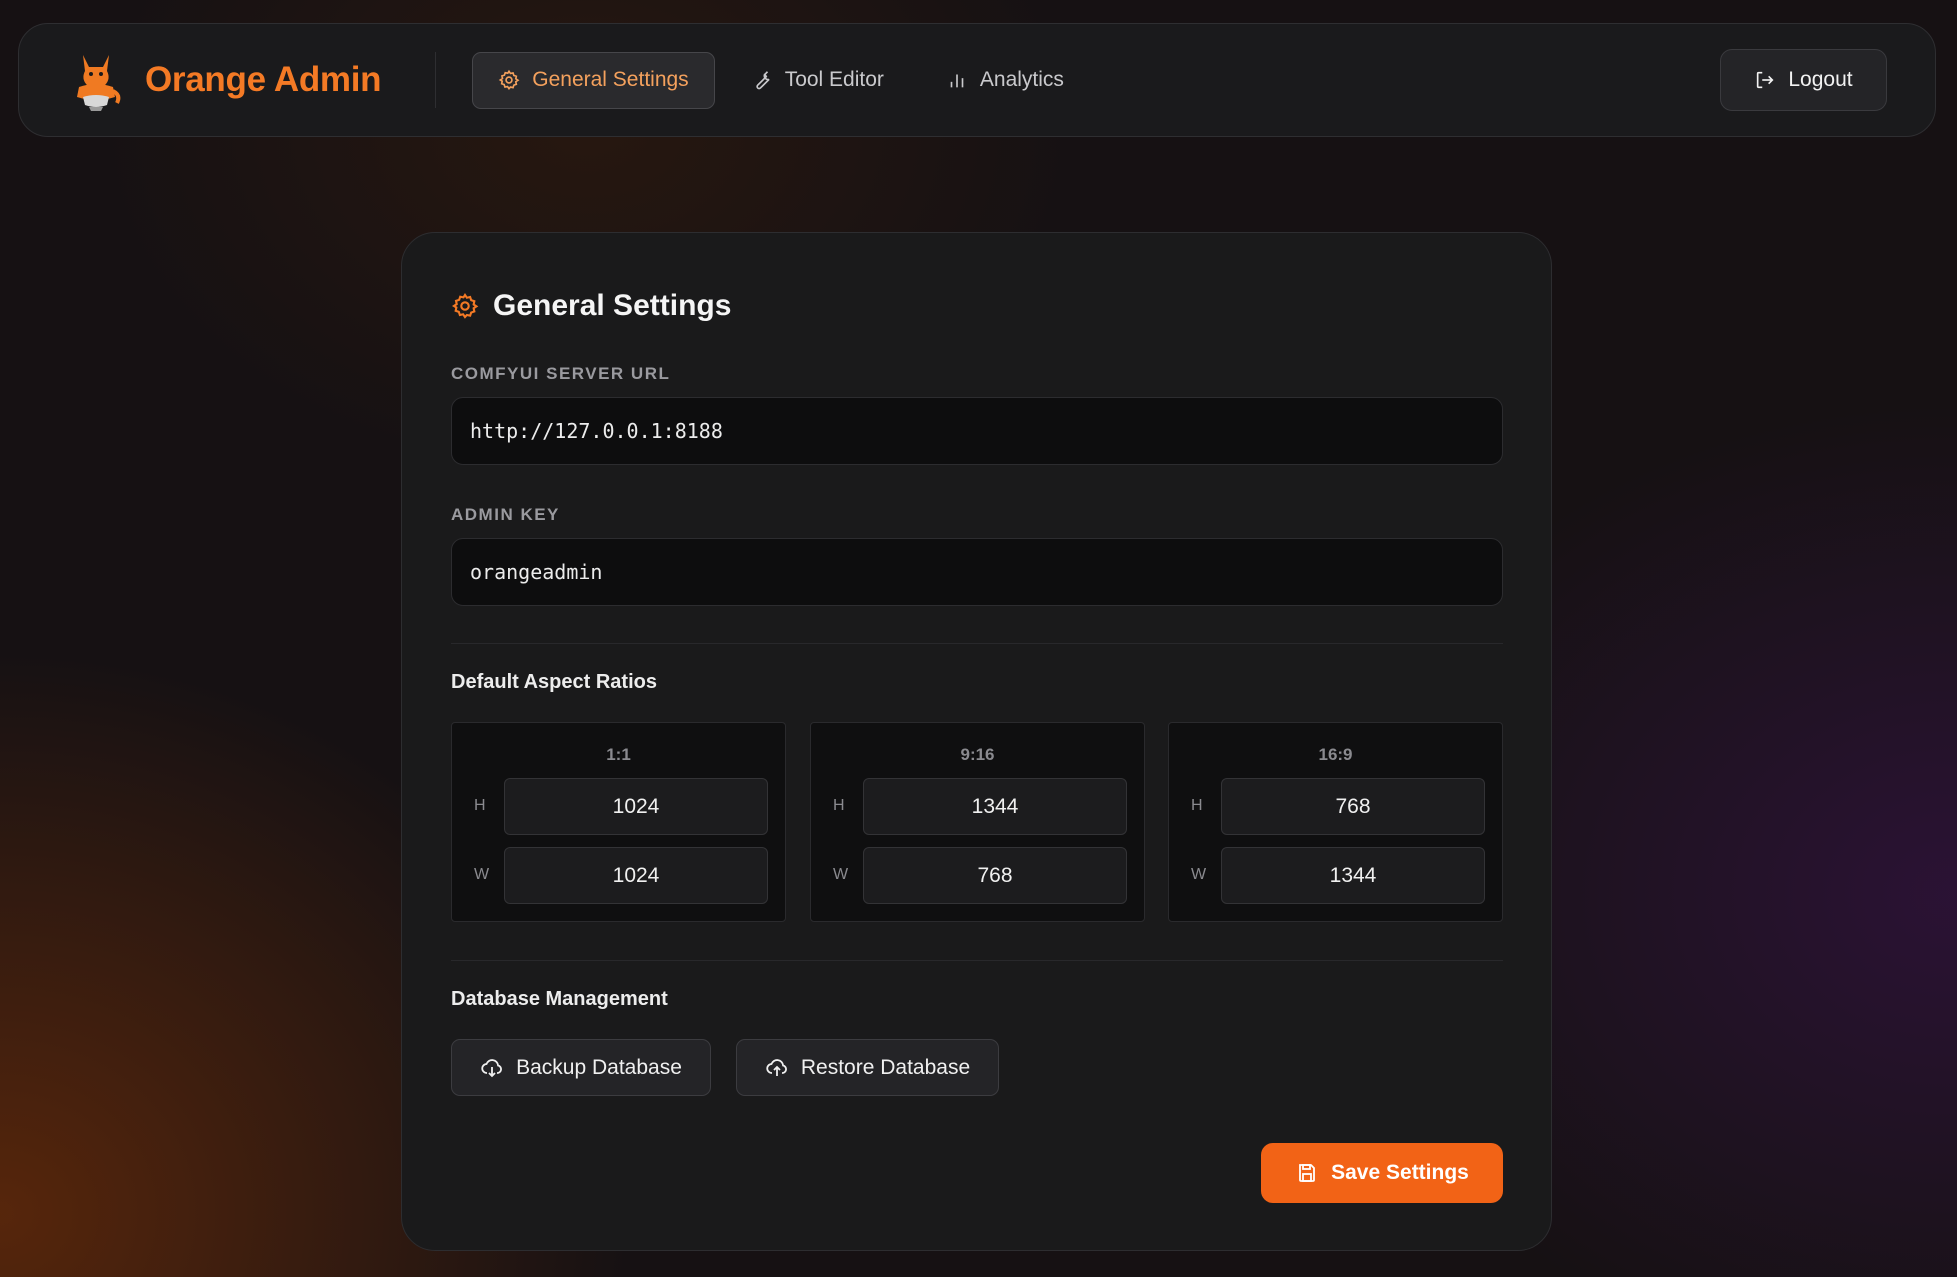 Image resolution: width=1957 pixels, height=1277 pixels. I want to click on backup-database-button: Backup Database, so click(581, 1067).